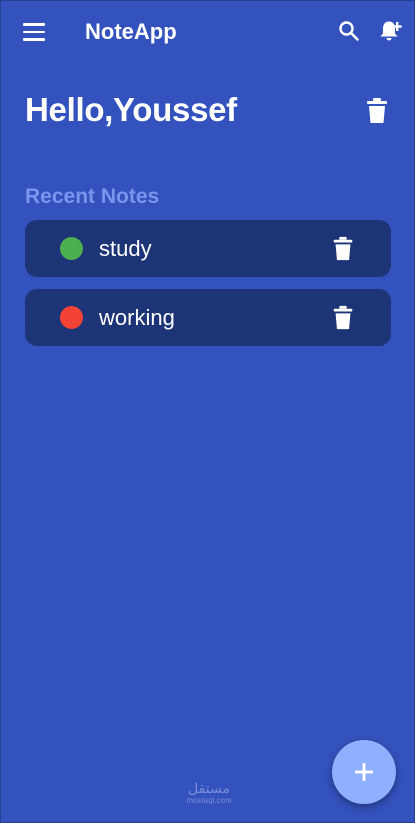 The height and width of the screenshot is (823, 415). Describe the element at coordinates (208, 32) in the screenshot. I see `app-bar: NoteApp` at that location.